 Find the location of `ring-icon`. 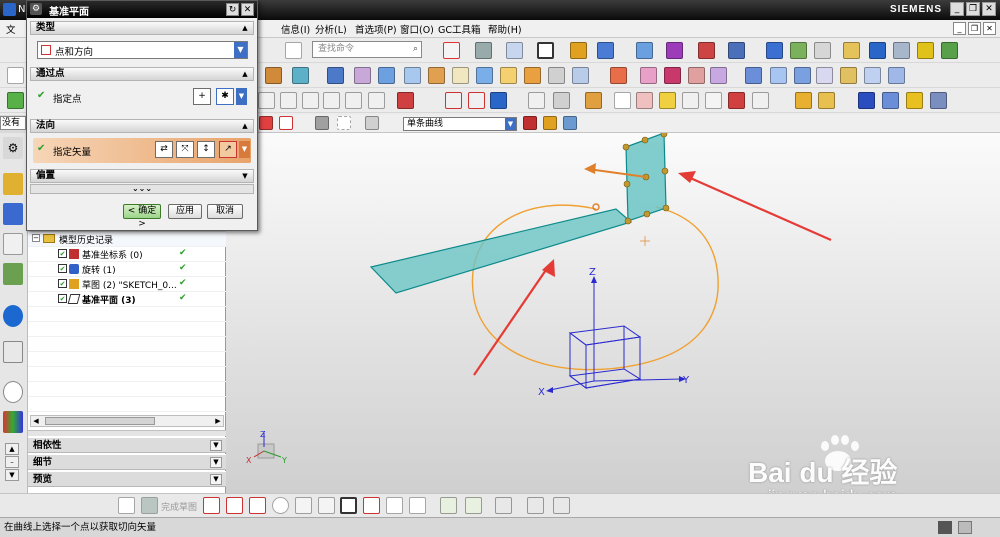

ring-icon is located at coordinates (914, 100).